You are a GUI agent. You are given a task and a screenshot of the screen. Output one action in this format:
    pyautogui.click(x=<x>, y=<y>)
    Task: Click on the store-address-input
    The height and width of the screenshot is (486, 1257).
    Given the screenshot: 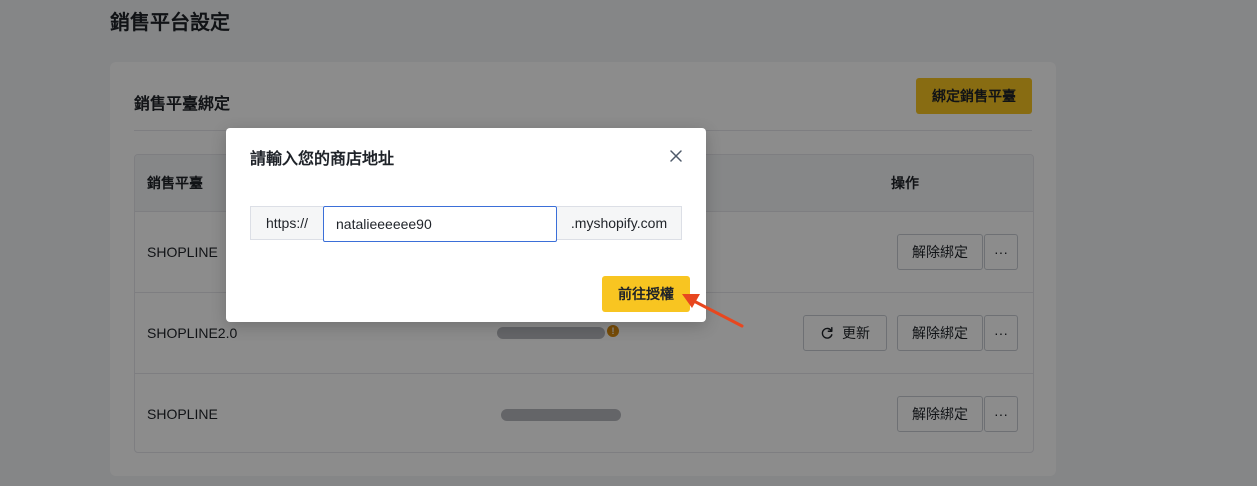 What is the action you would take?
    pyautogui.click(x=440, y=224)
    